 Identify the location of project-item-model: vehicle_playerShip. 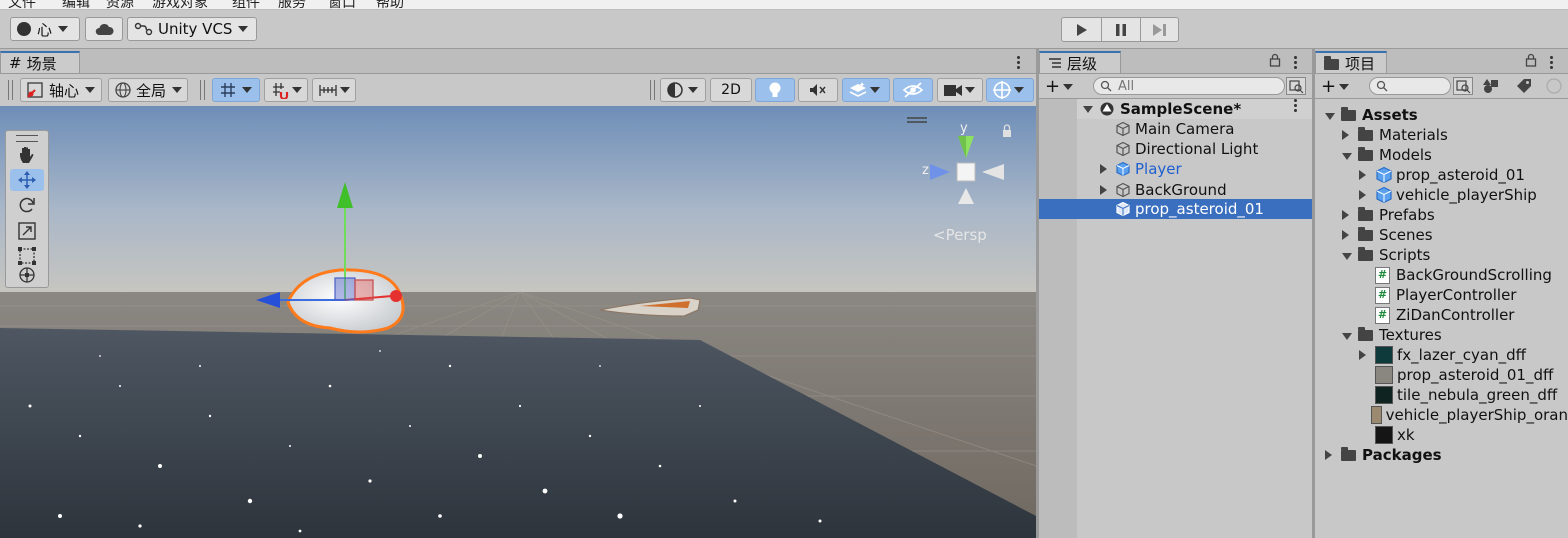
(1441, 195).